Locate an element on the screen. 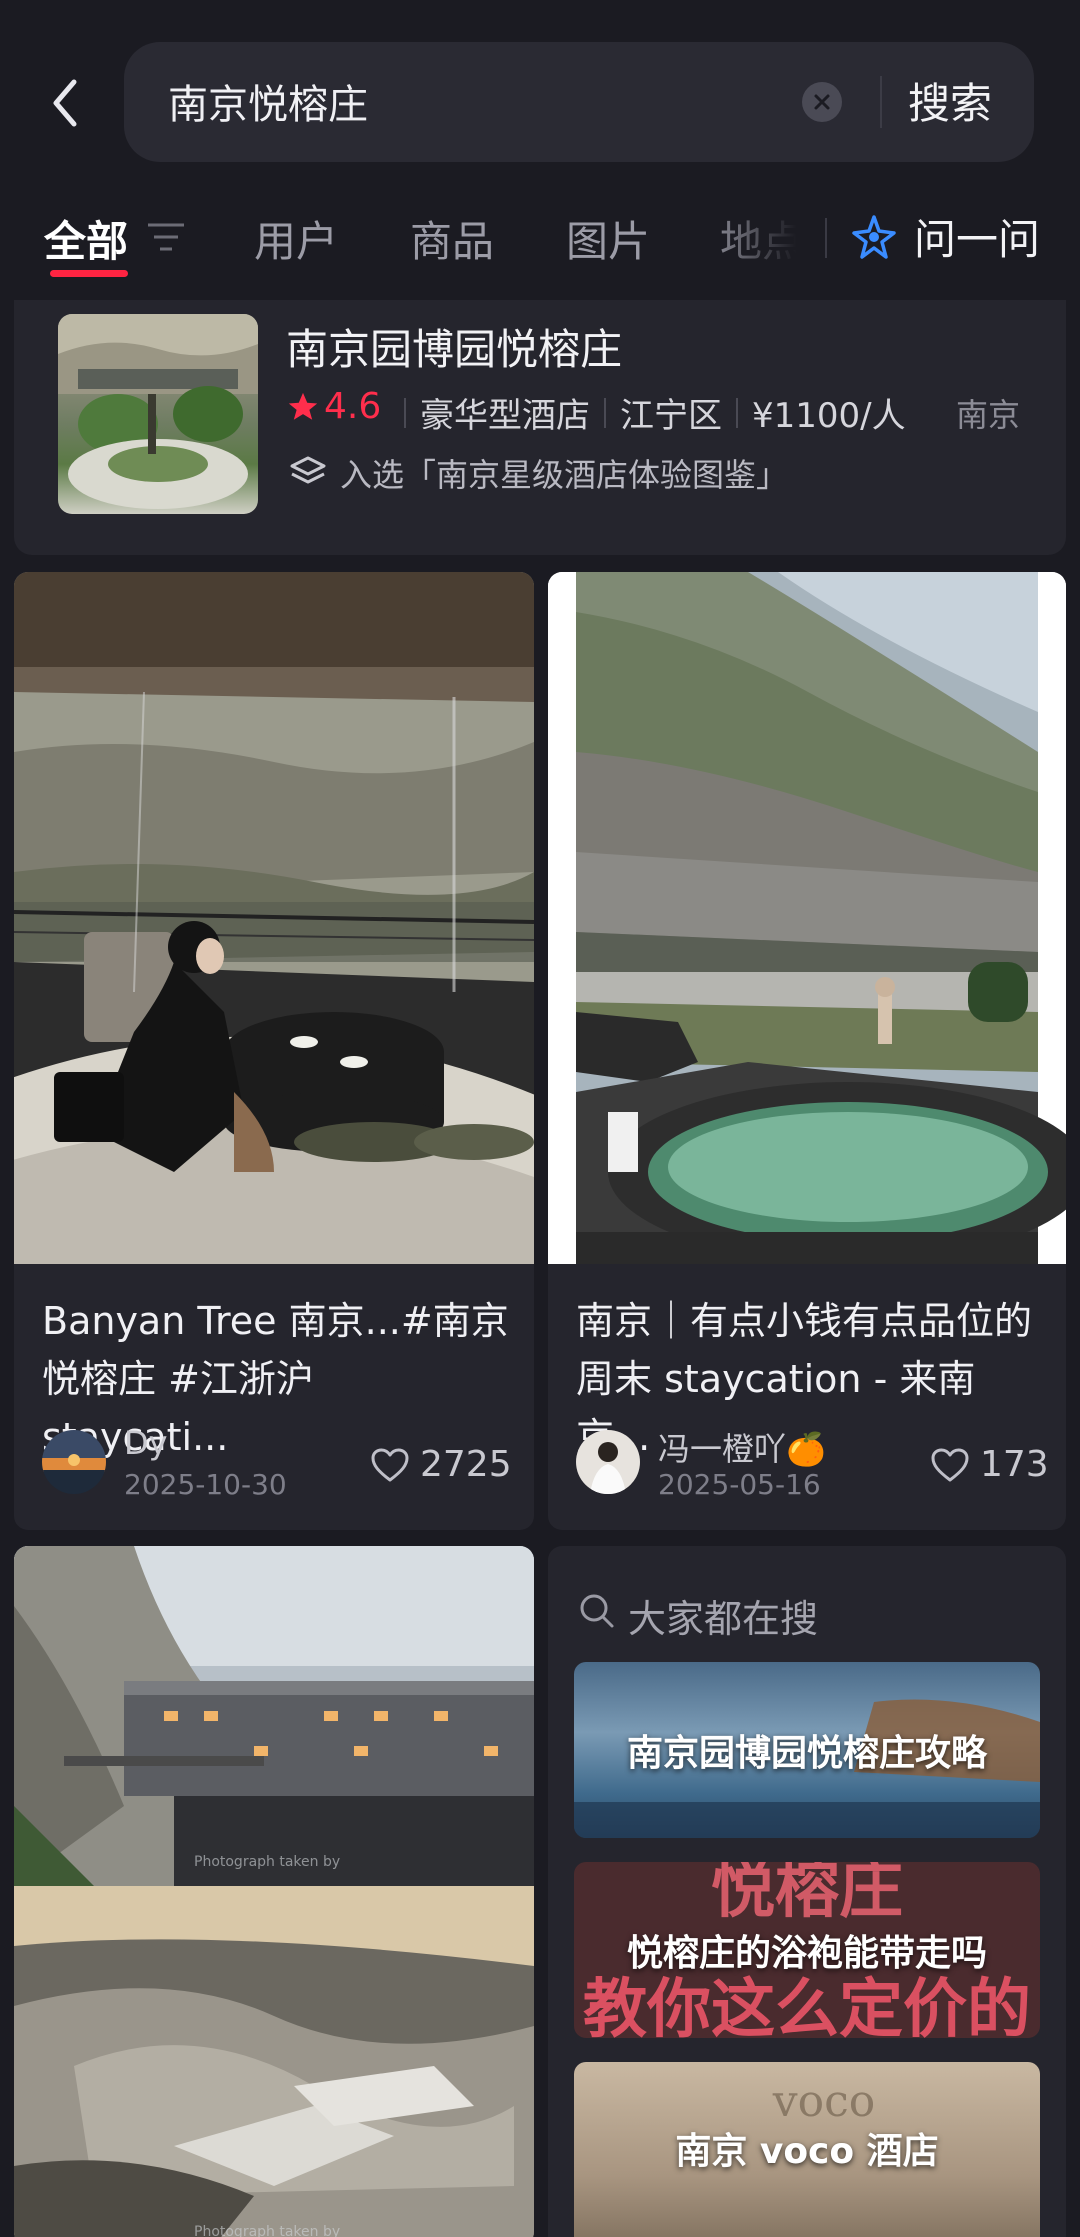 The height and width of the screenshot is (2237, 1080). ask-button: 问一问 is located at coordinates (945, 236).